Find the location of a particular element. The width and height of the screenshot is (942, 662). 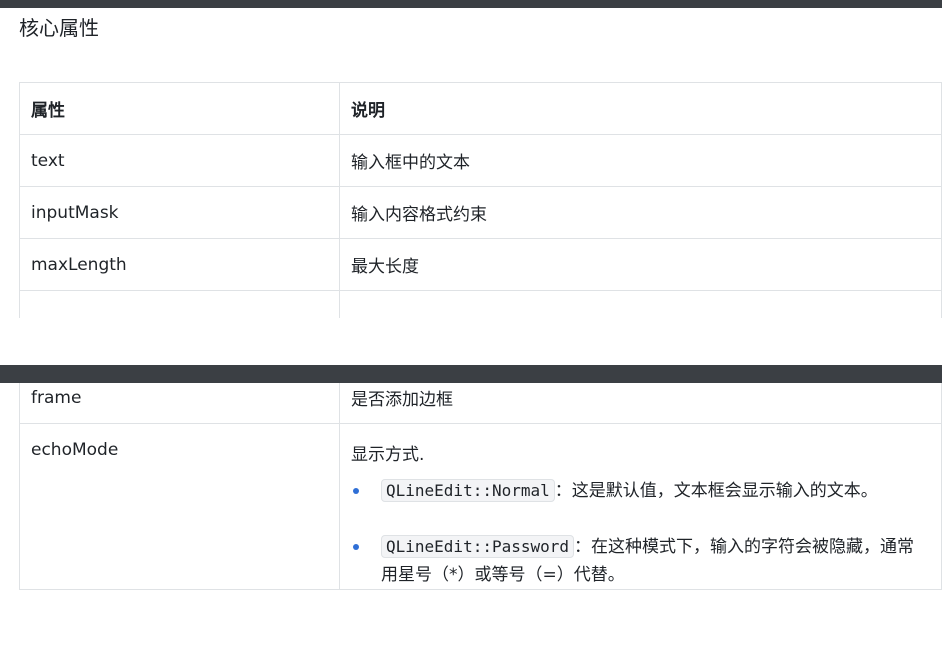

list-item: QLineEdit::Normal ：这是默认值，文本框会显示输入的文本。 is located at coordinates (640, 491).